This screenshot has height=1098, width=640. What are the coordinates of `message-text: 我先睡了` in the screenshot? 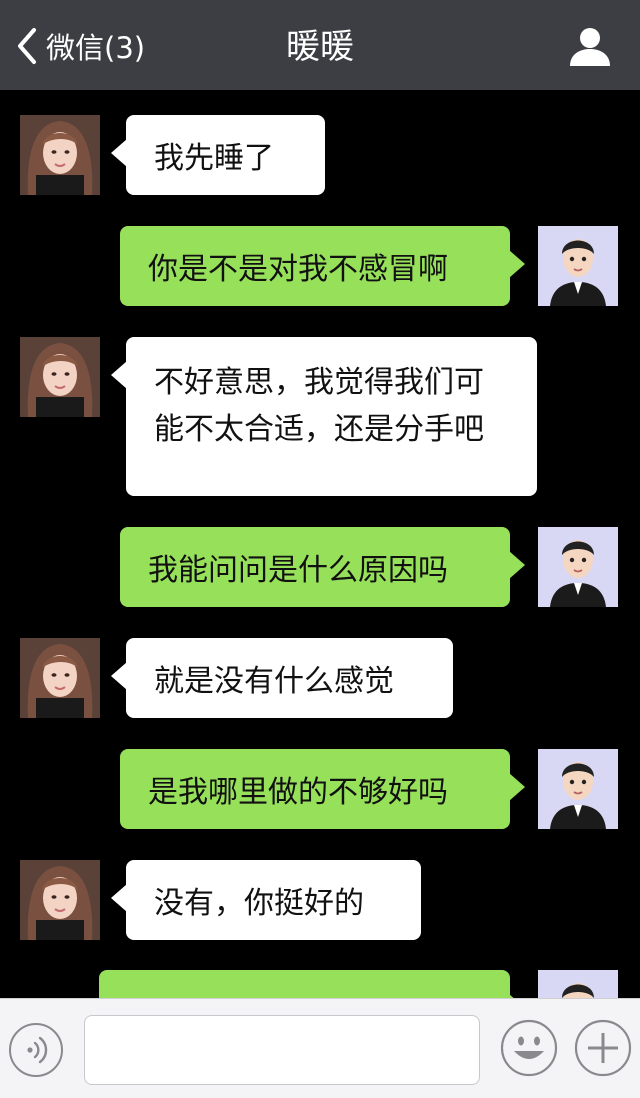 It's located at (214, 158).